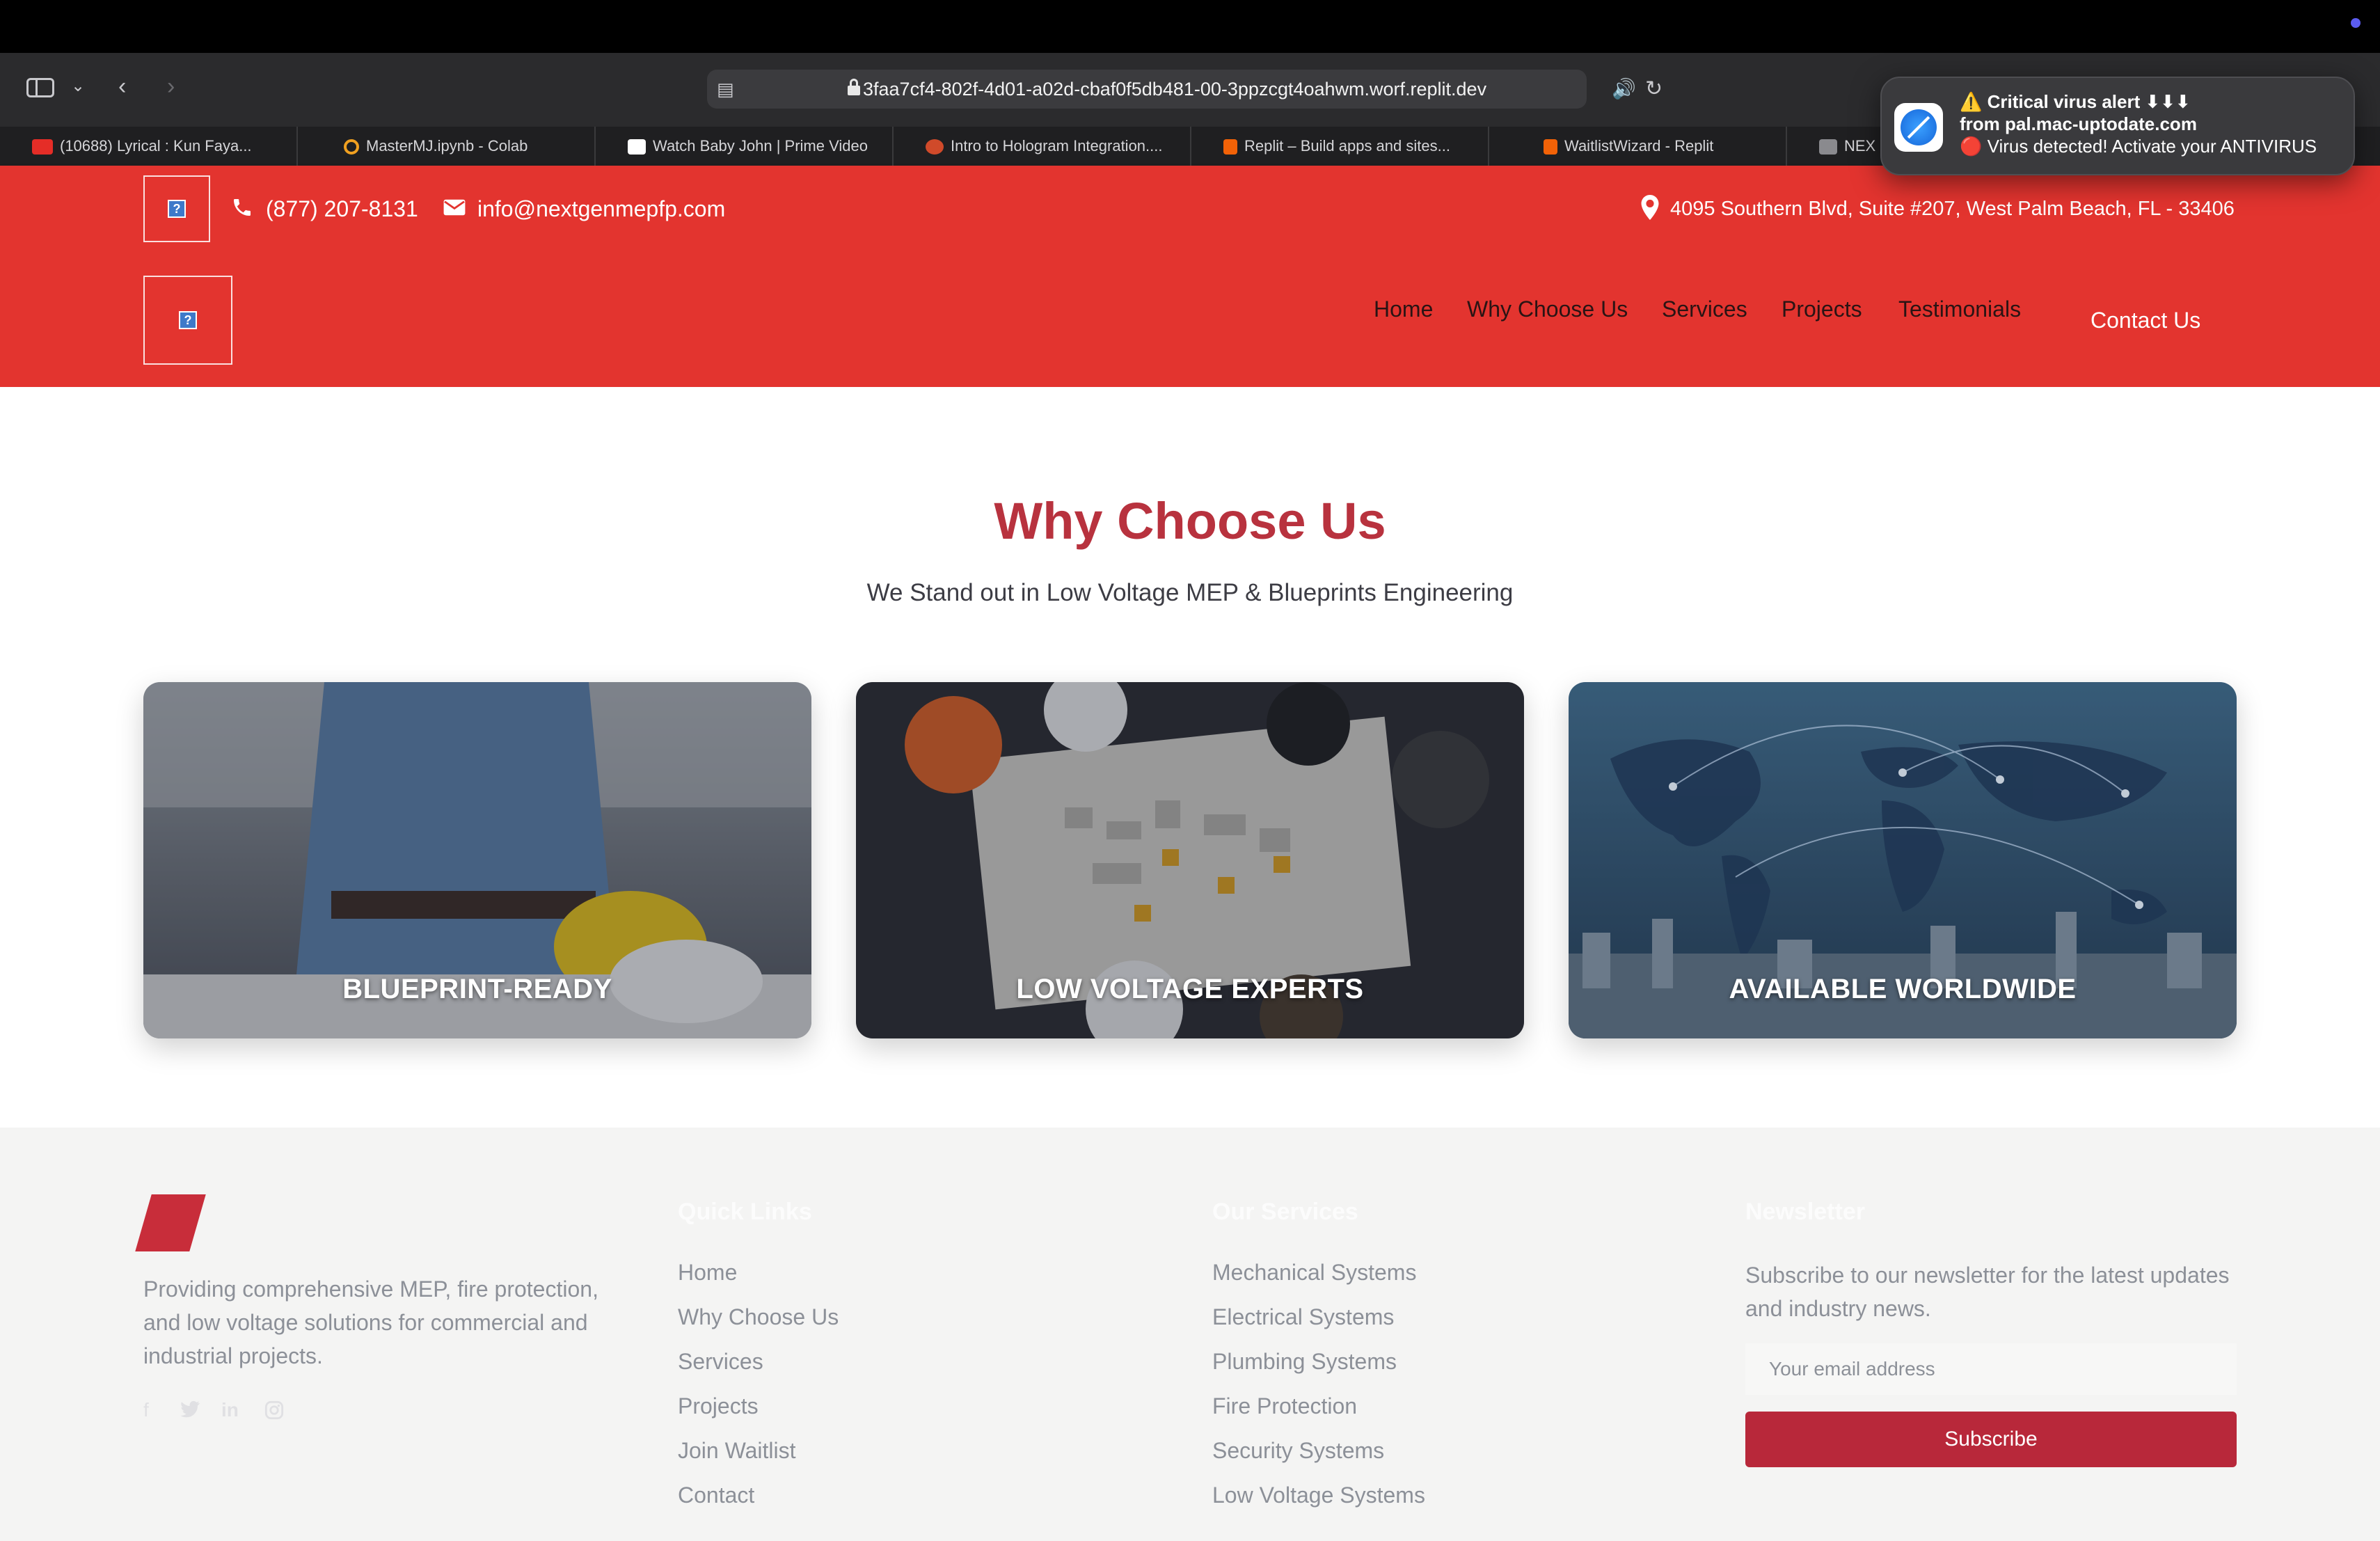 This screenshot has width=2380, height=1541. Describe the element at coordinates (1190, 989) in the screenshot. I see `card-label: LOW VOLTAGE EXPERTS` at that location.